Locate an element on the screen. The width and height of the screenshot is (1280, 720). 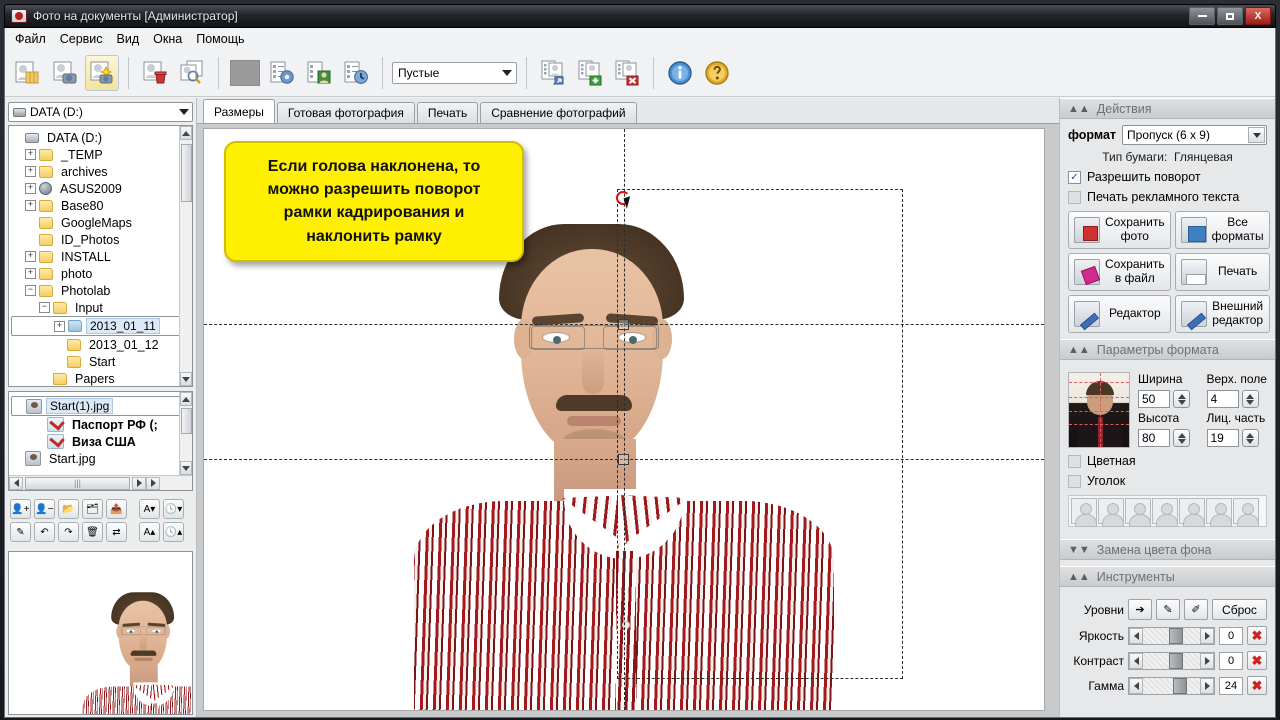
menu-item-file: Файл is located at coordinates (30, 39).